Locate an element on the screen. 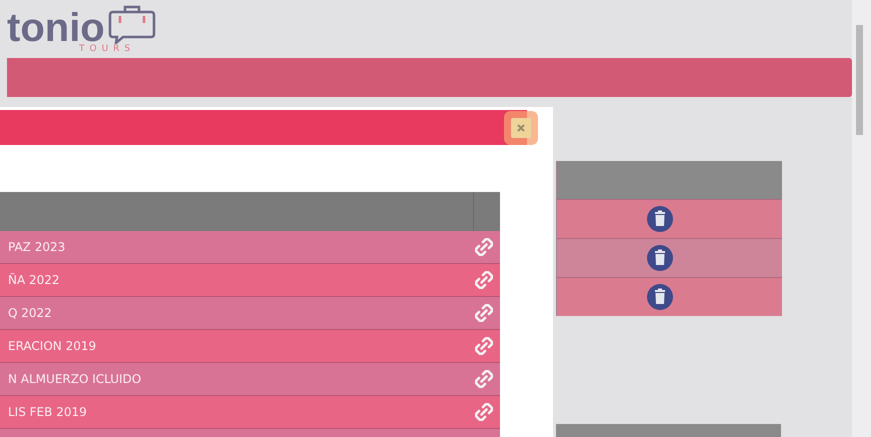  logo-tagline: TOURS is located at coordinates (107, 49).